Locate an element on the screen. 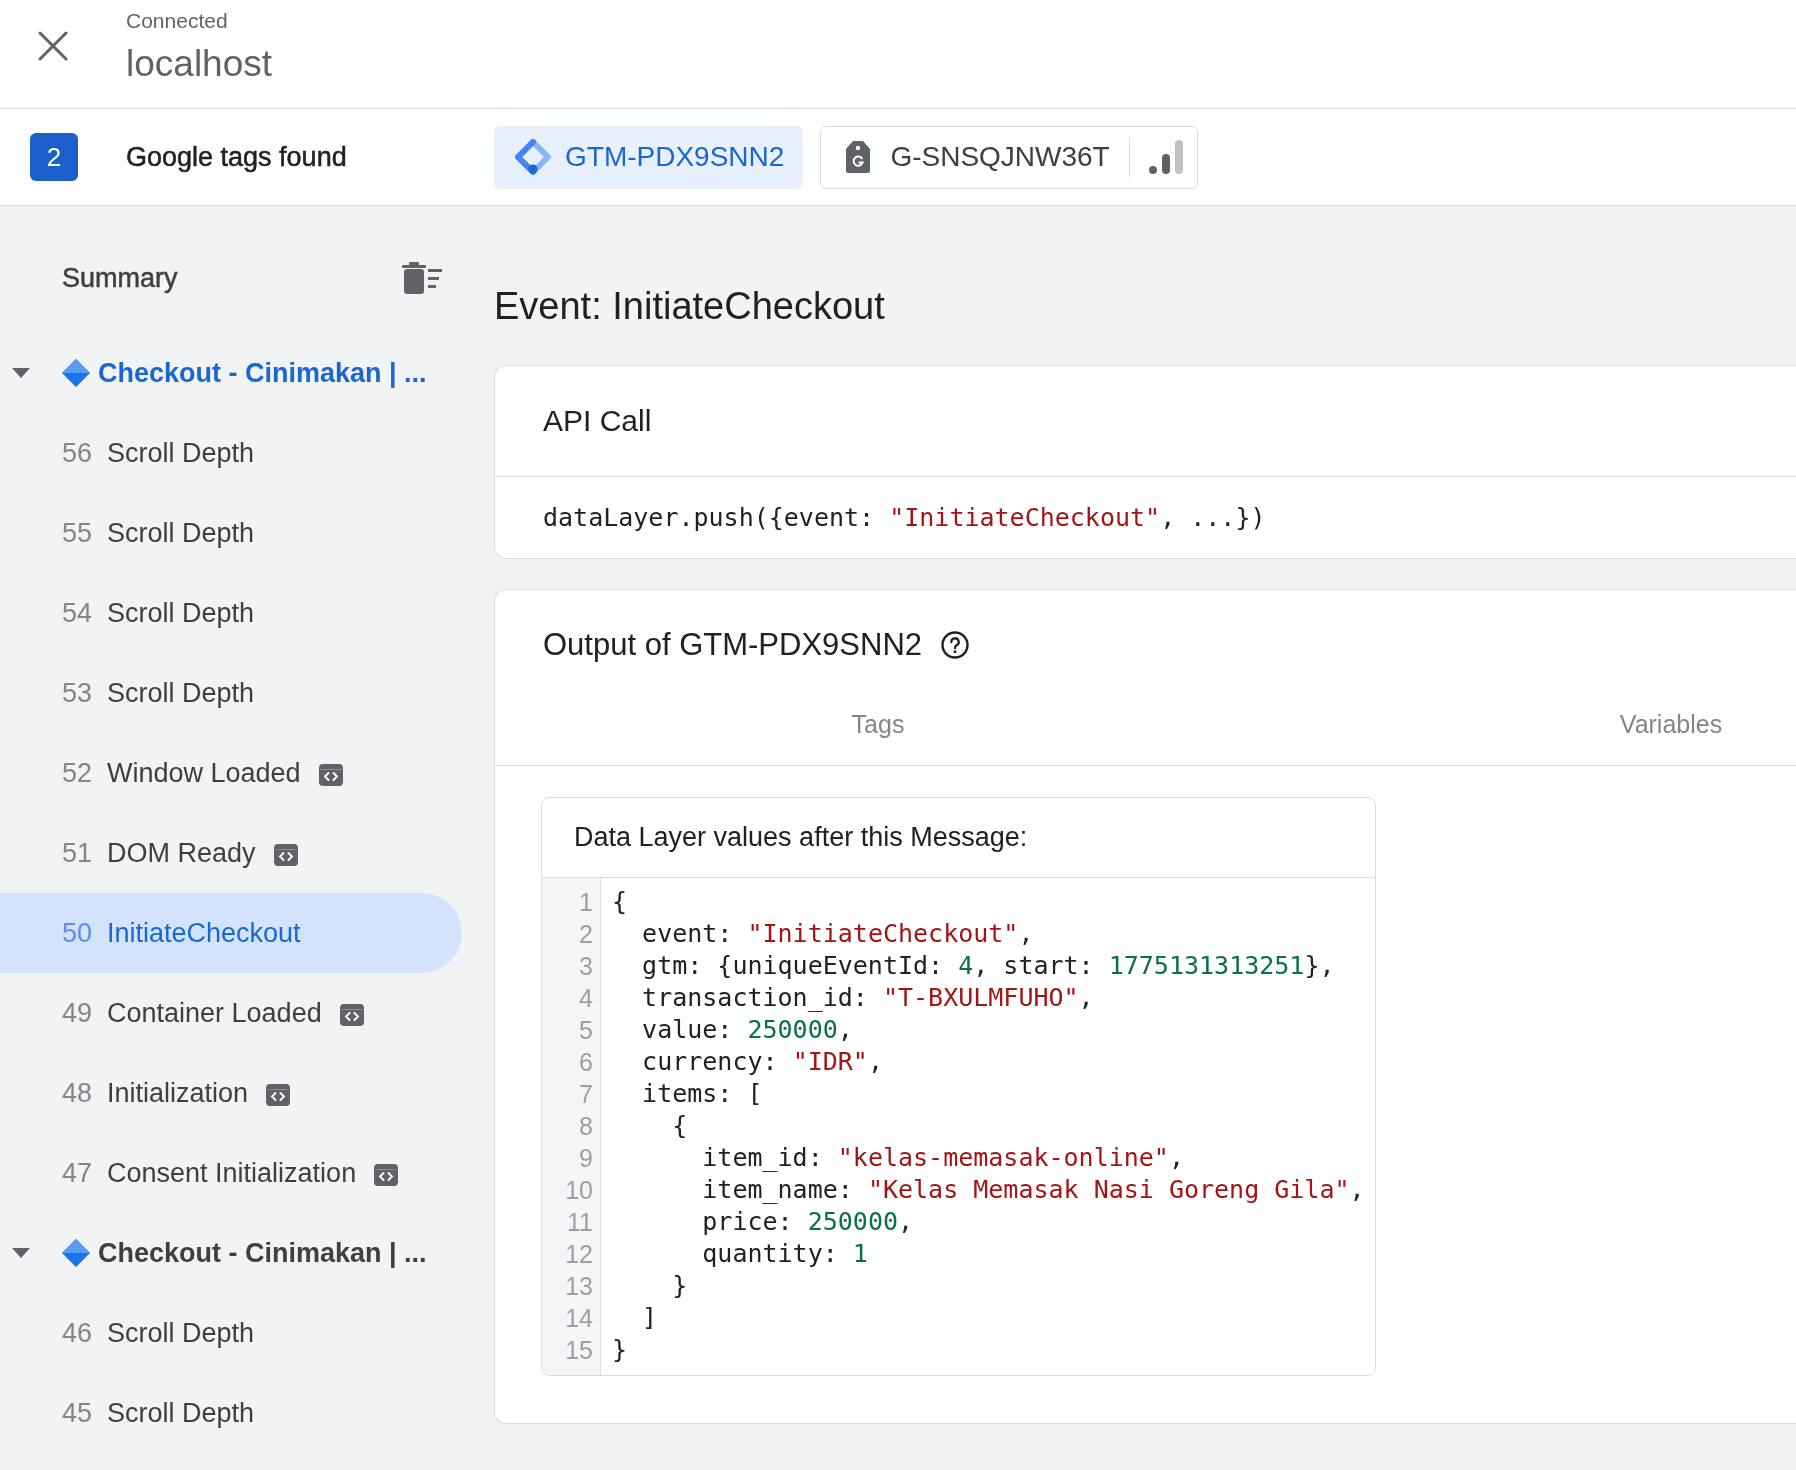  line-number: 6 is located at coordinates (586, 1062).